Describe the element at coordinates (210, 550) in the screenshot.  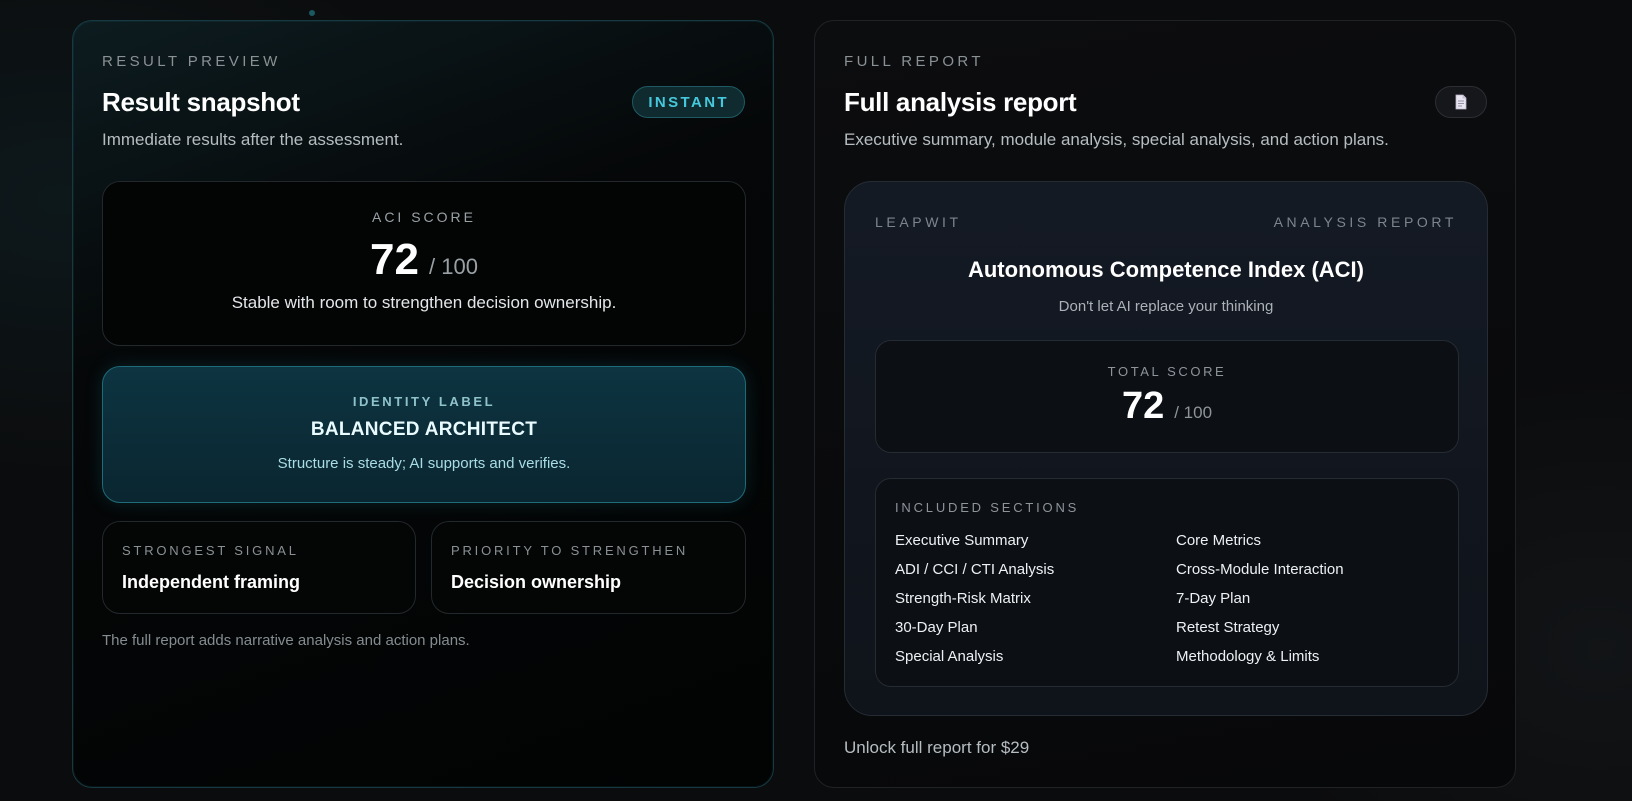
I see `strongest-signal-label: STRONGEST SIGNAL` at that location.